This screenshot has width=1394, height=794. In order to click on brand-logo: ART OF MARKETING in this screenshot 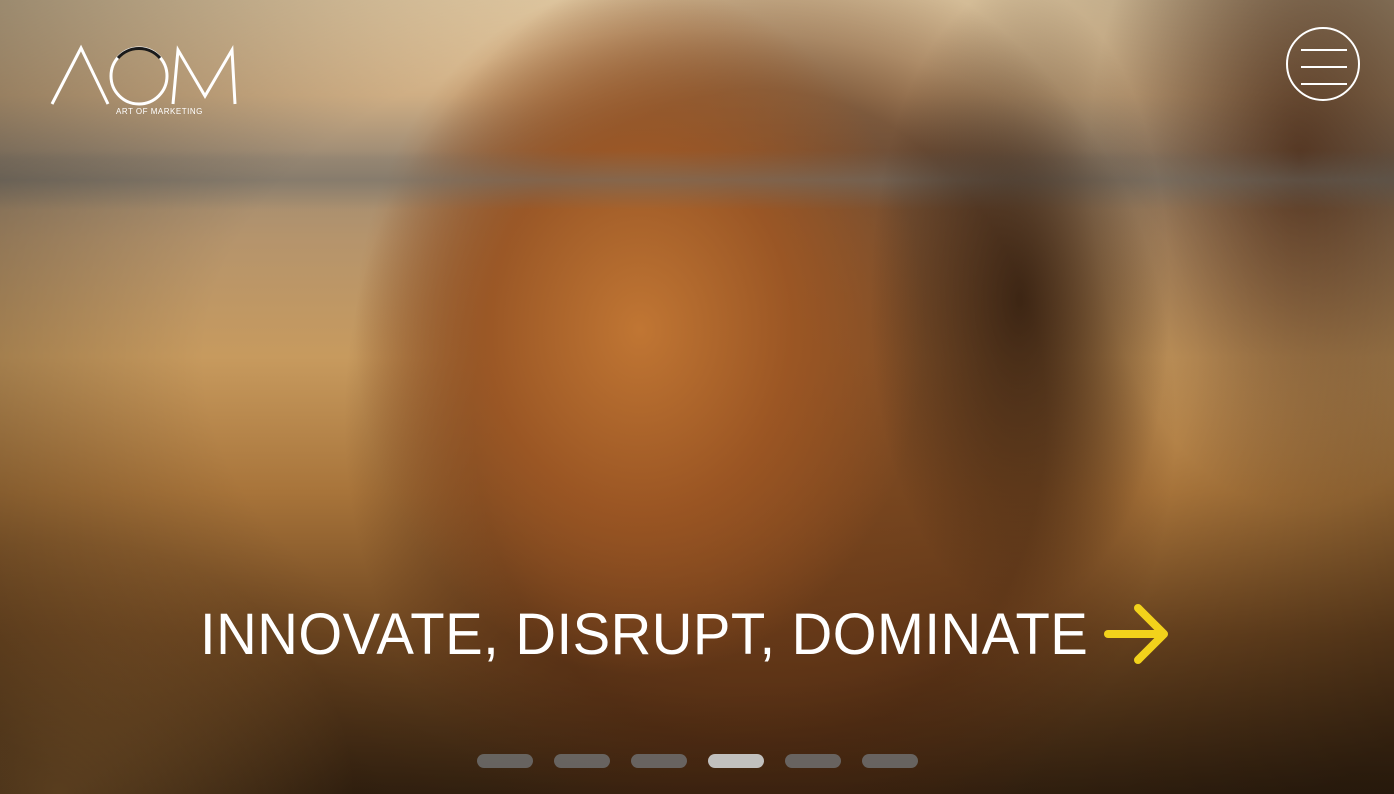, I will do `click(145, 82)`.